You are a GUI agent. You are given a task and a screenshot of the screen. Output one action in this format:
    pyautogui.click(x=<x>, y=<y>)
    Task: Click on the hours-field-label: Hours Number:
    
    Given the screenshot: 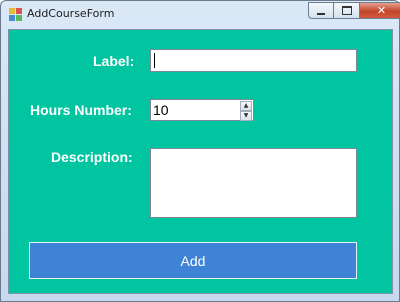 What is the action you would take?
    pyautogui.click(x=81, y=110)
    